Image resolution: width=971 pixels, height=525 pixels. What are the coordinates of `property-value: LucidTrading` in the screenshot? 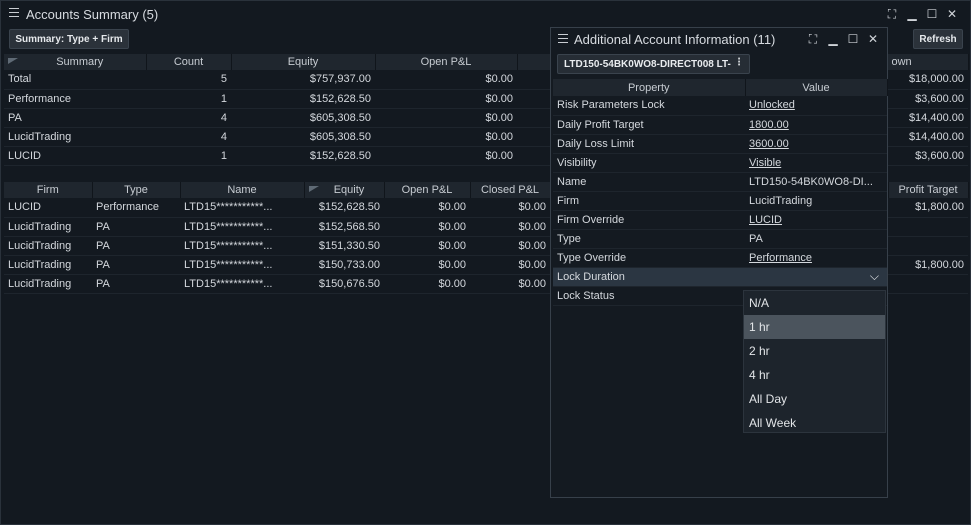 It's located at (816, 201).